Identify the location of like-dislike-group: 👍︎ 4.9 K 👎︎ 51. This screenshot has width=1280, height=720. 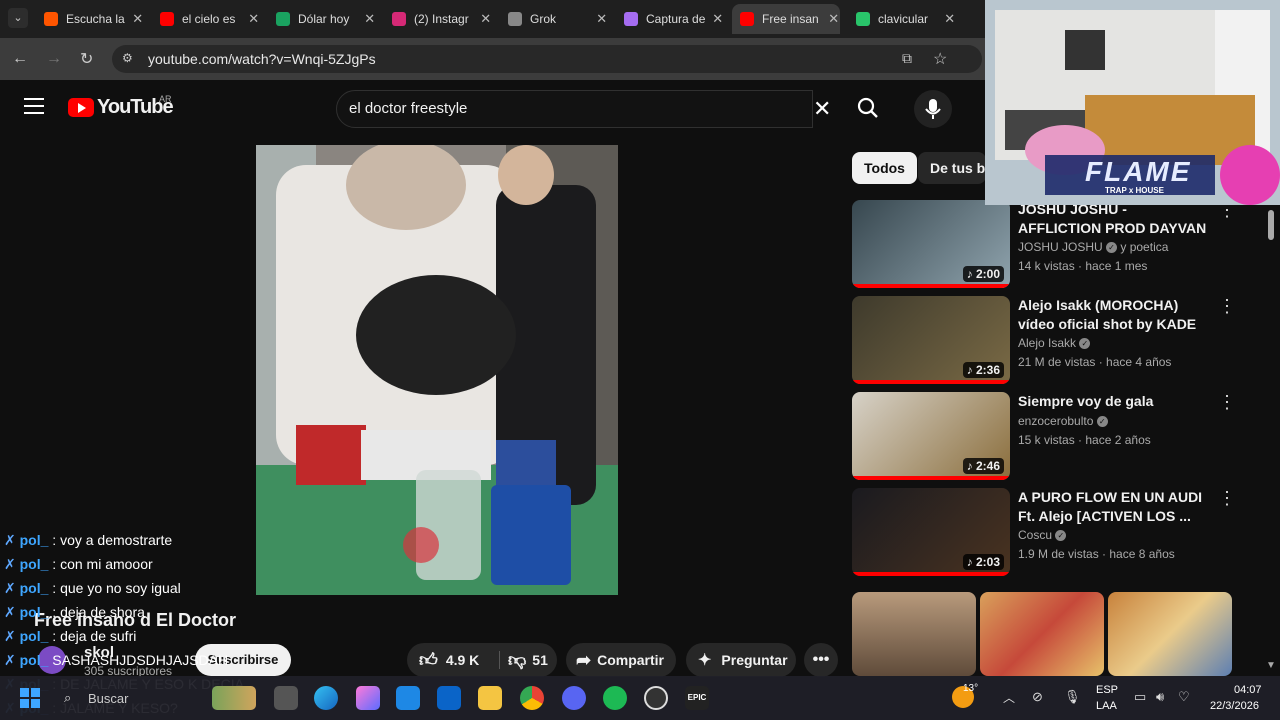
(482, 660).